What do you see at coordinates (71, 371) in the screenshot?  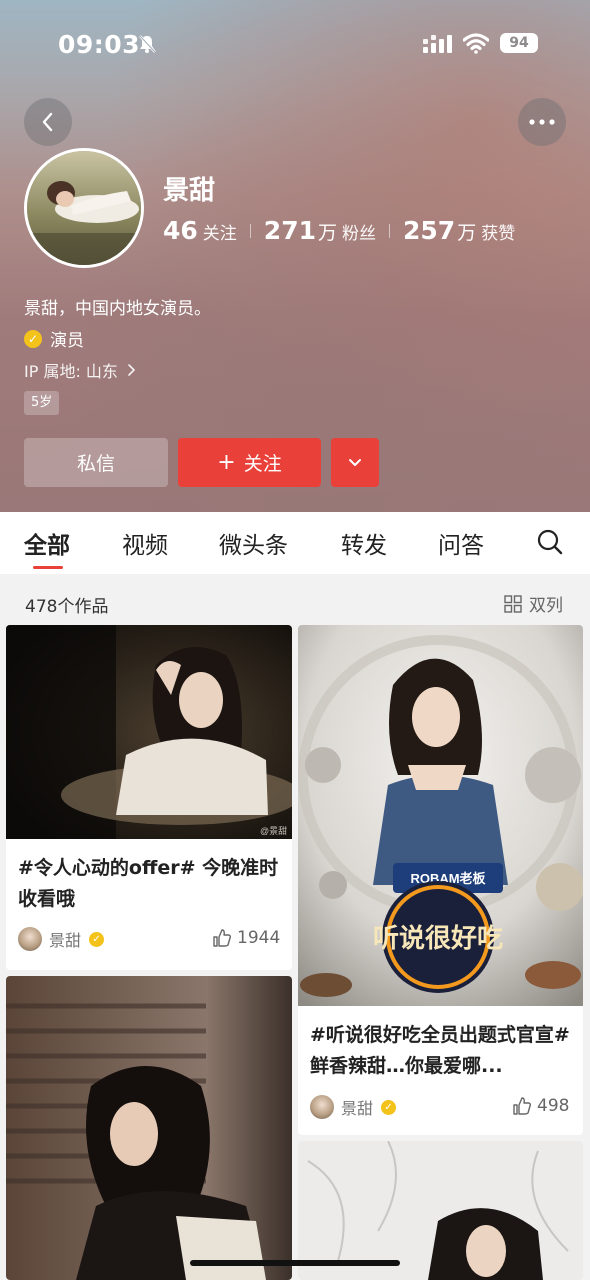 I see `ip-location-label: IP 属地: 山东` at bounding box center [71, 371].